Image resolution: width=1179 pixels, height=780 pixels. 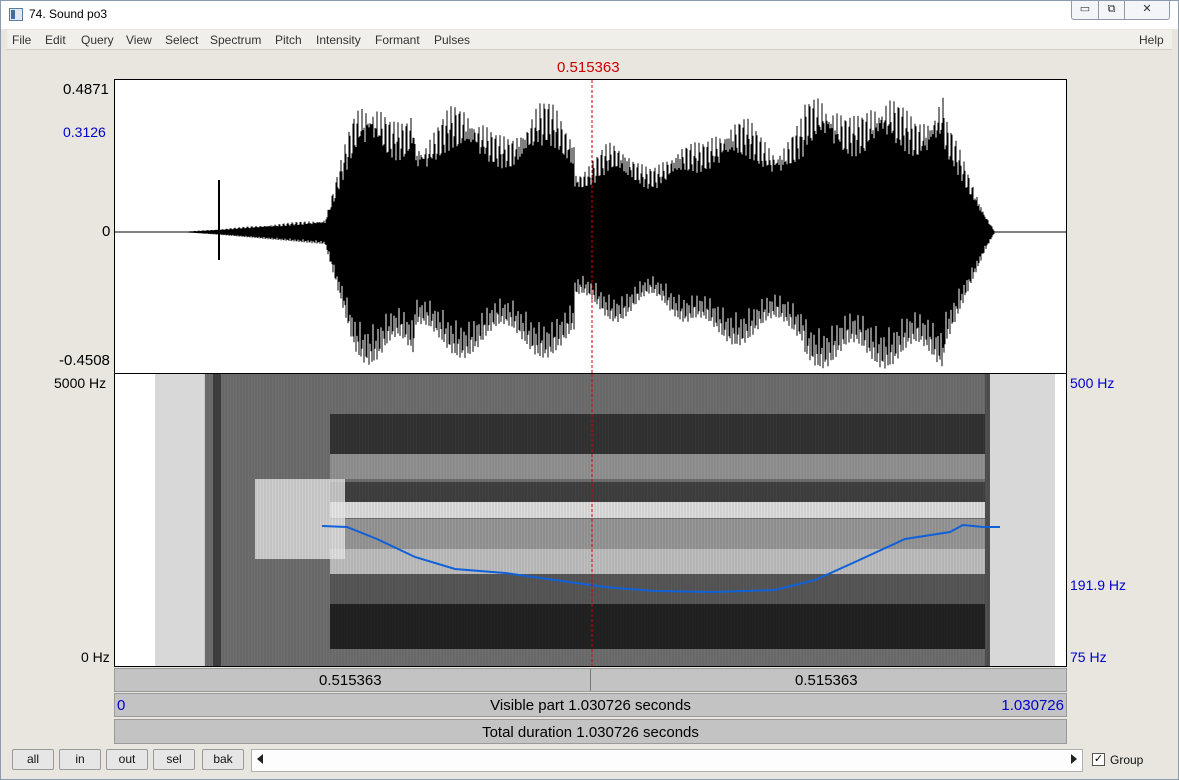 I want to click on title-bar: 74. Sound po3 ▭ ⧉ ✕, so click(x=589, y=15).